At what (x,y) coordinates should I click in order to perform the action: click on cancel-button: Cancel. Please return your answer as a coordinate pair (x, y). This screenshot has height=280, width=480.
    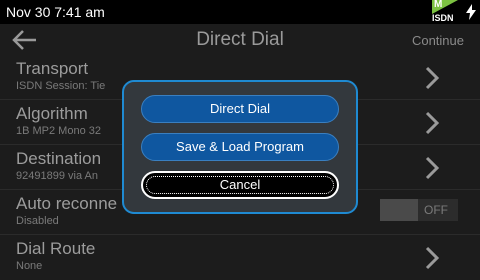
    Looking at the image, I should click on (240, 185).